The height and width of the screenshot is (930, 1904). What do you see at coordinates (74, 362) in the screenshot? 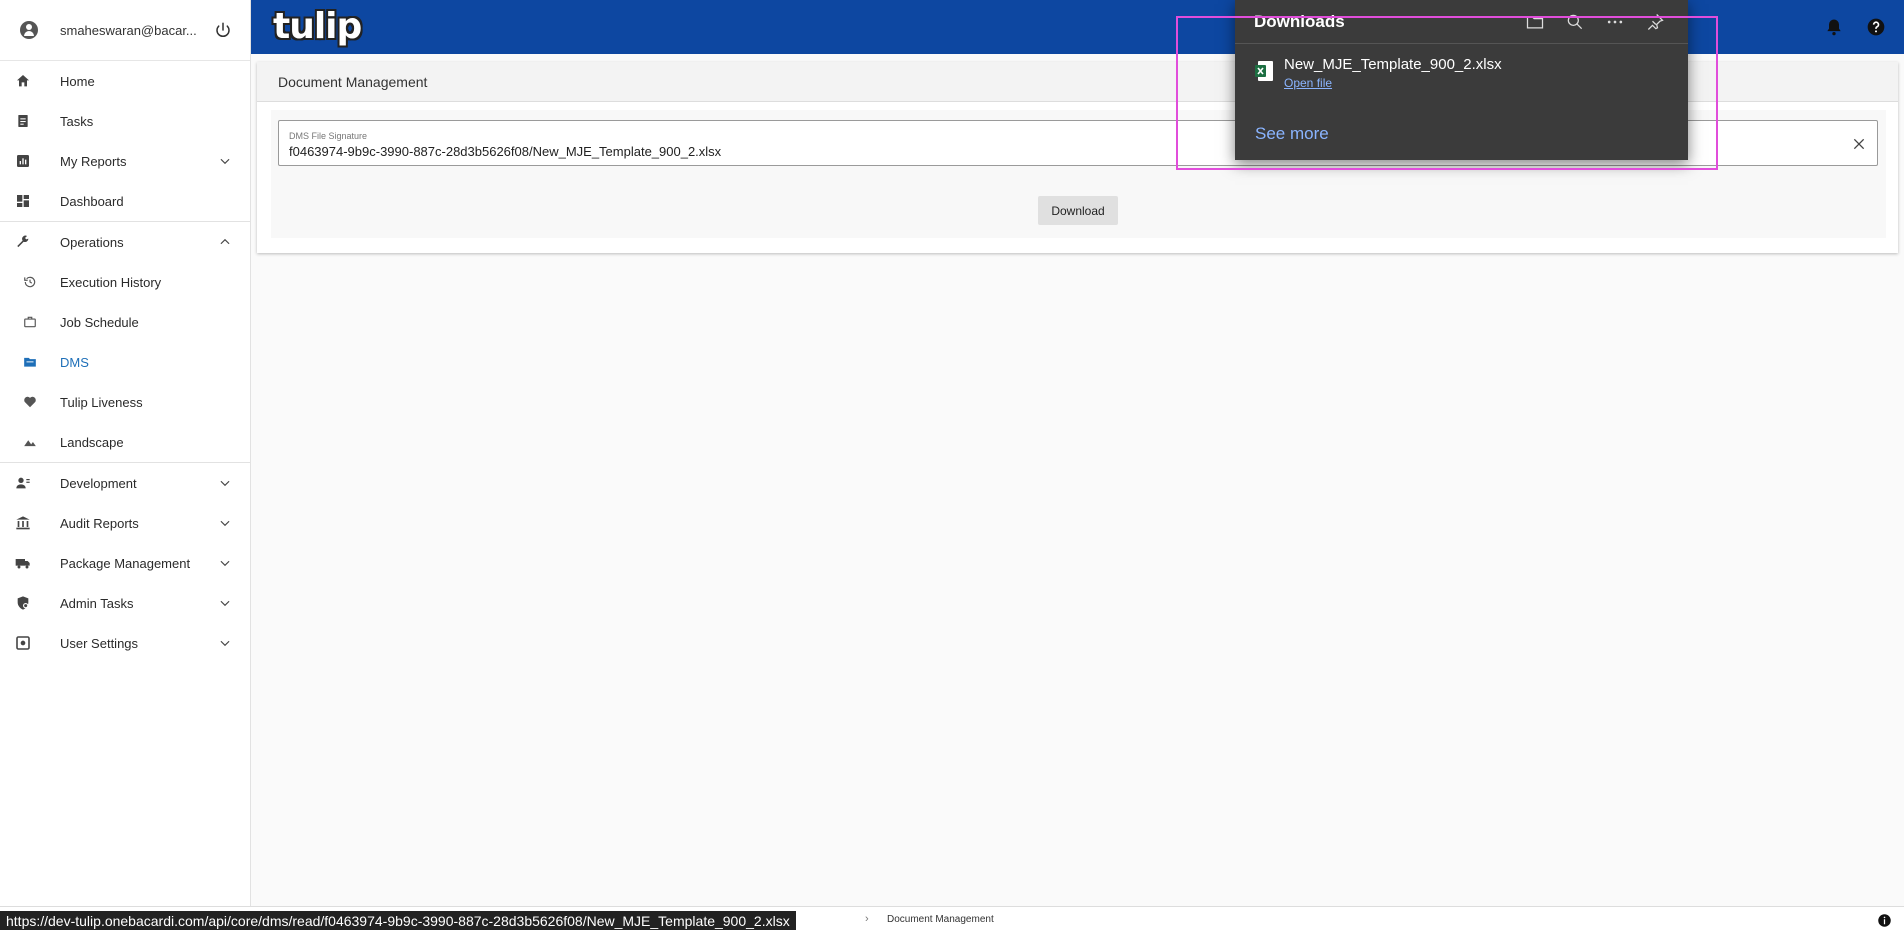
I see `sidebar-item-label: DMS` at bounding box center [74, 362].